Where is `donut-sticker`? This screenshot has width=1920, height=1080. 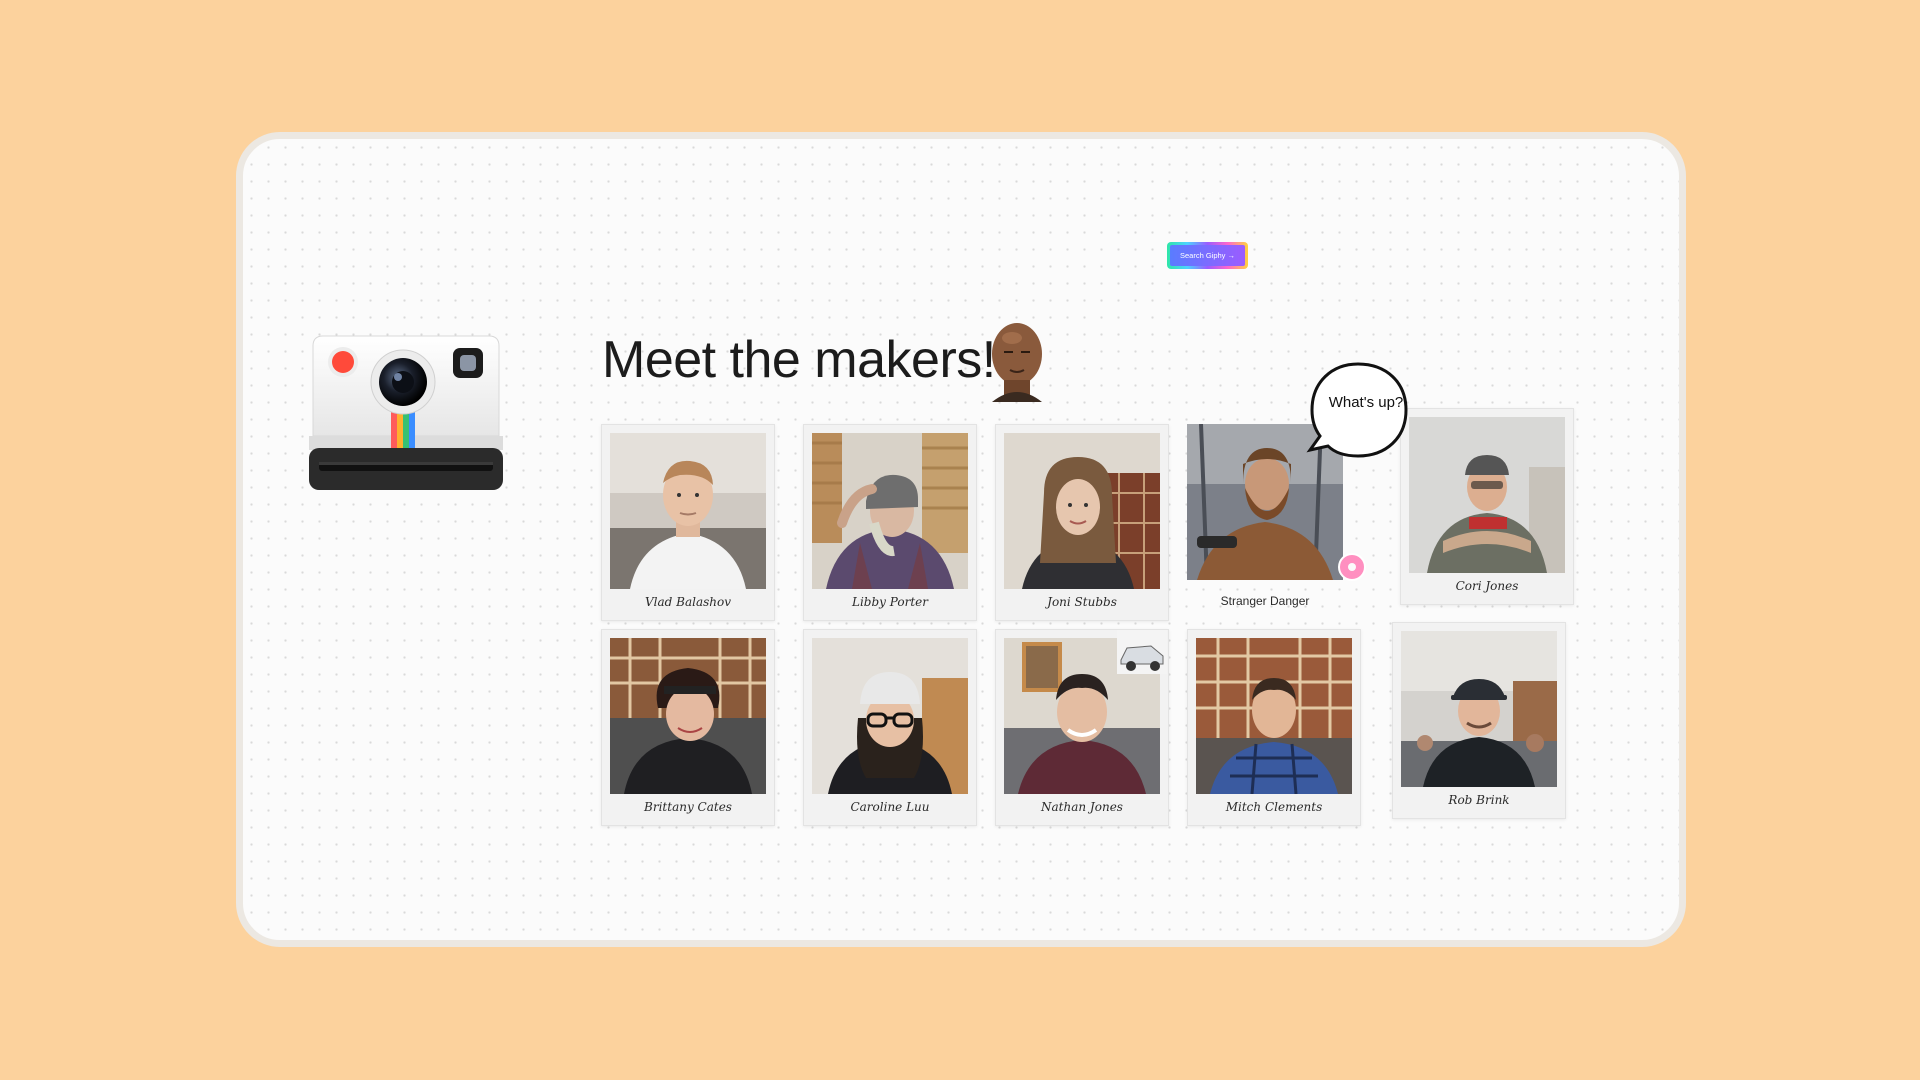
donut-sticker is located at coordinates (1352, 567).